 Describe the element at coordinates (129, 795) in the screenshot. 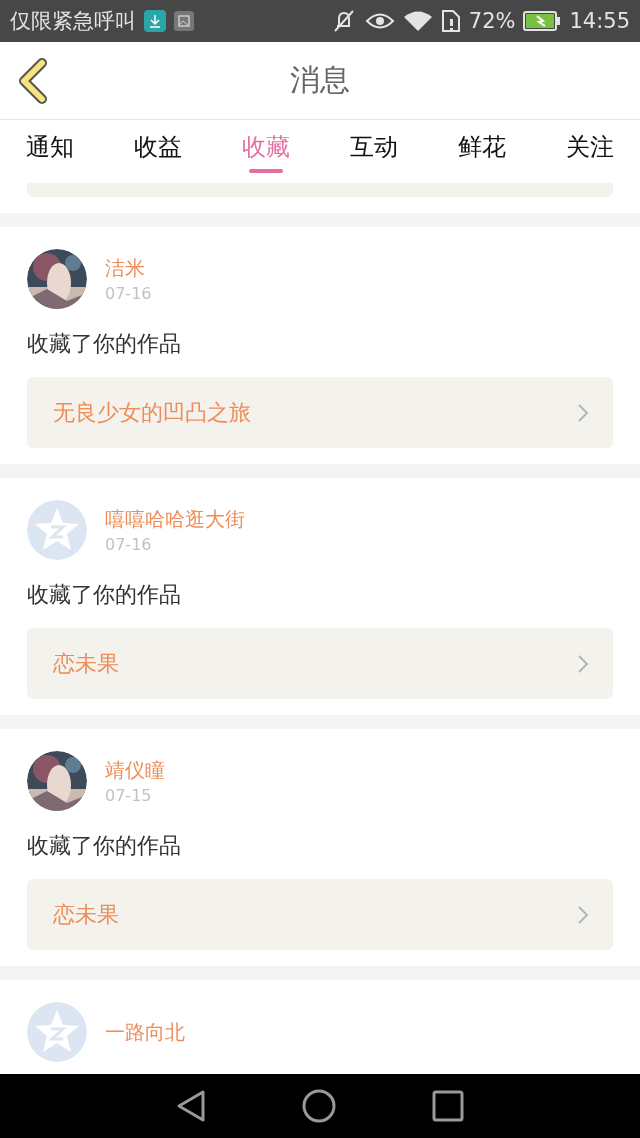

I see `message-date: 07-15` at that location.